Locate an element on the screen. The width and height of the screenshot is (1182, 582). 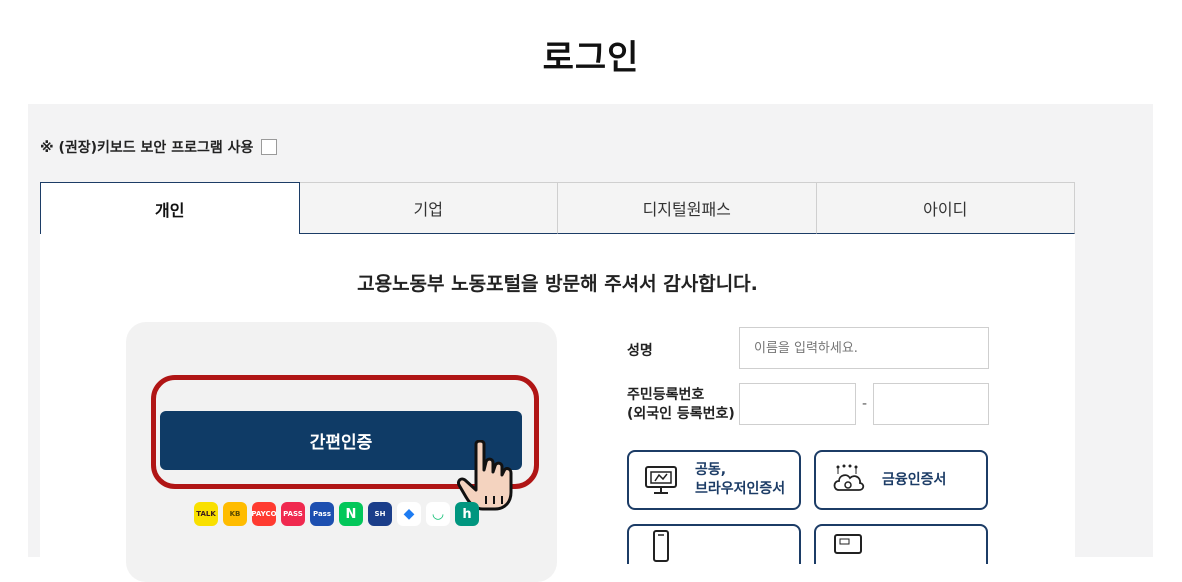
keyboard-security-row: ※ (권장)키보드 보안 프로그램 사용 is located at coordinates (159, 147).